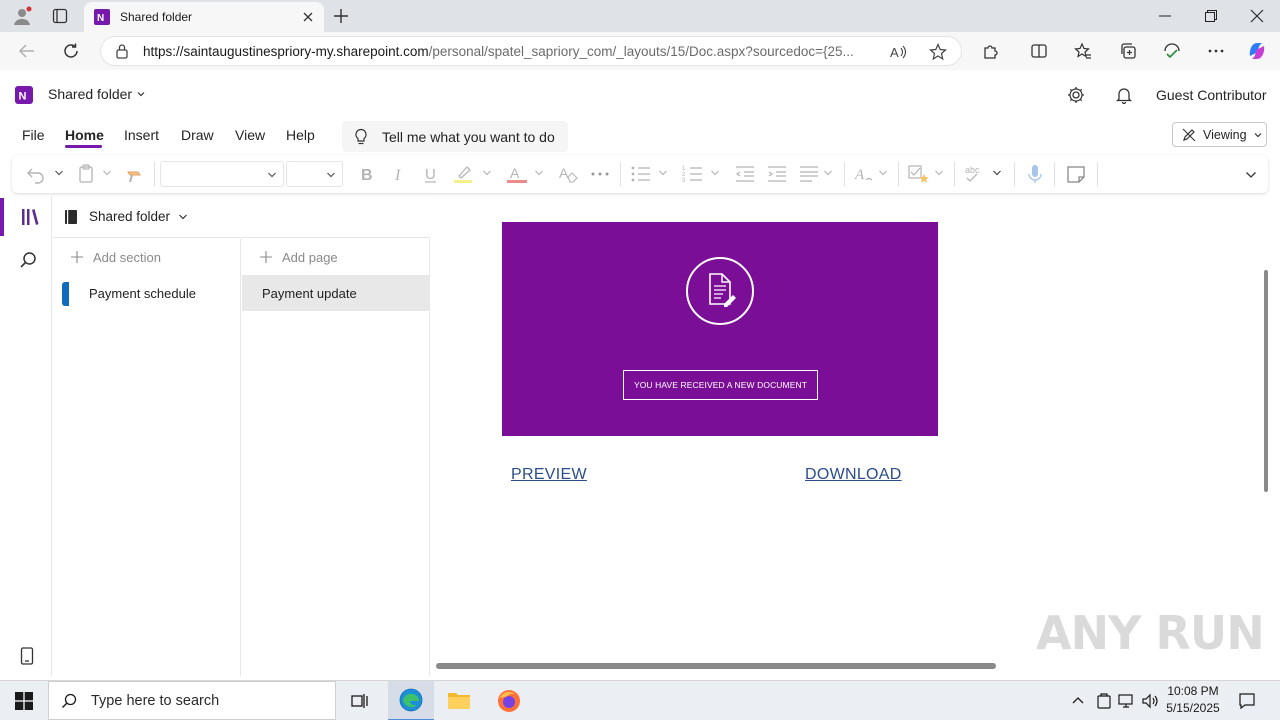 The width and height of the screenshot is (1280, 720). What do you see at coordinates (641, 174) in the screenshot?
I see `bullets-icon` at bounding box center [641, 174].